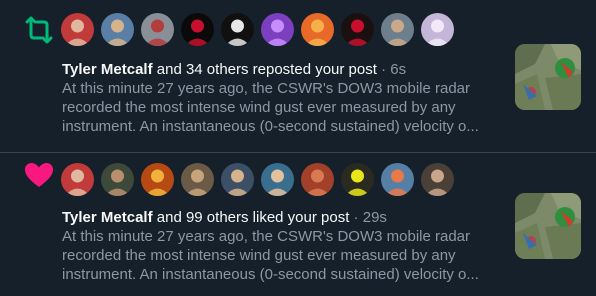 The width and height of the screenshot is (596, 296). What do you see at coordinates (39, 175) in the screenshot?
I see `heart-icon` at bounding box center [39, 175].